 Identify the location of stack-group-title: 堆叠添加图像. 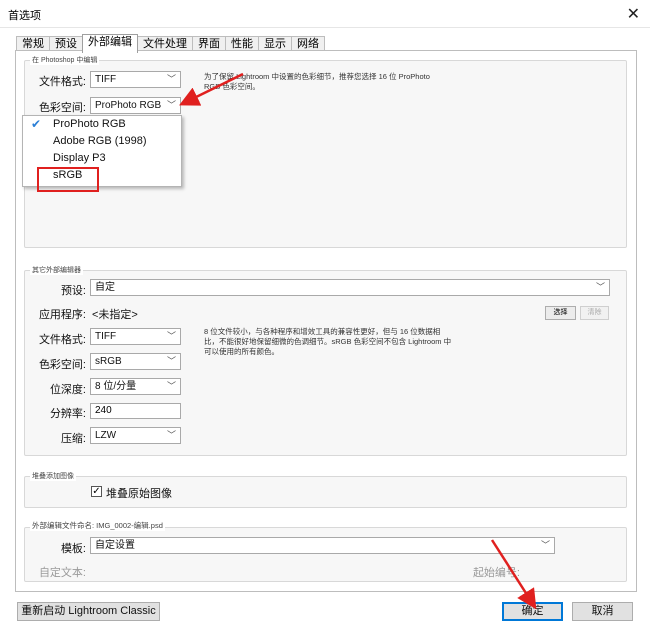
(53, 476).